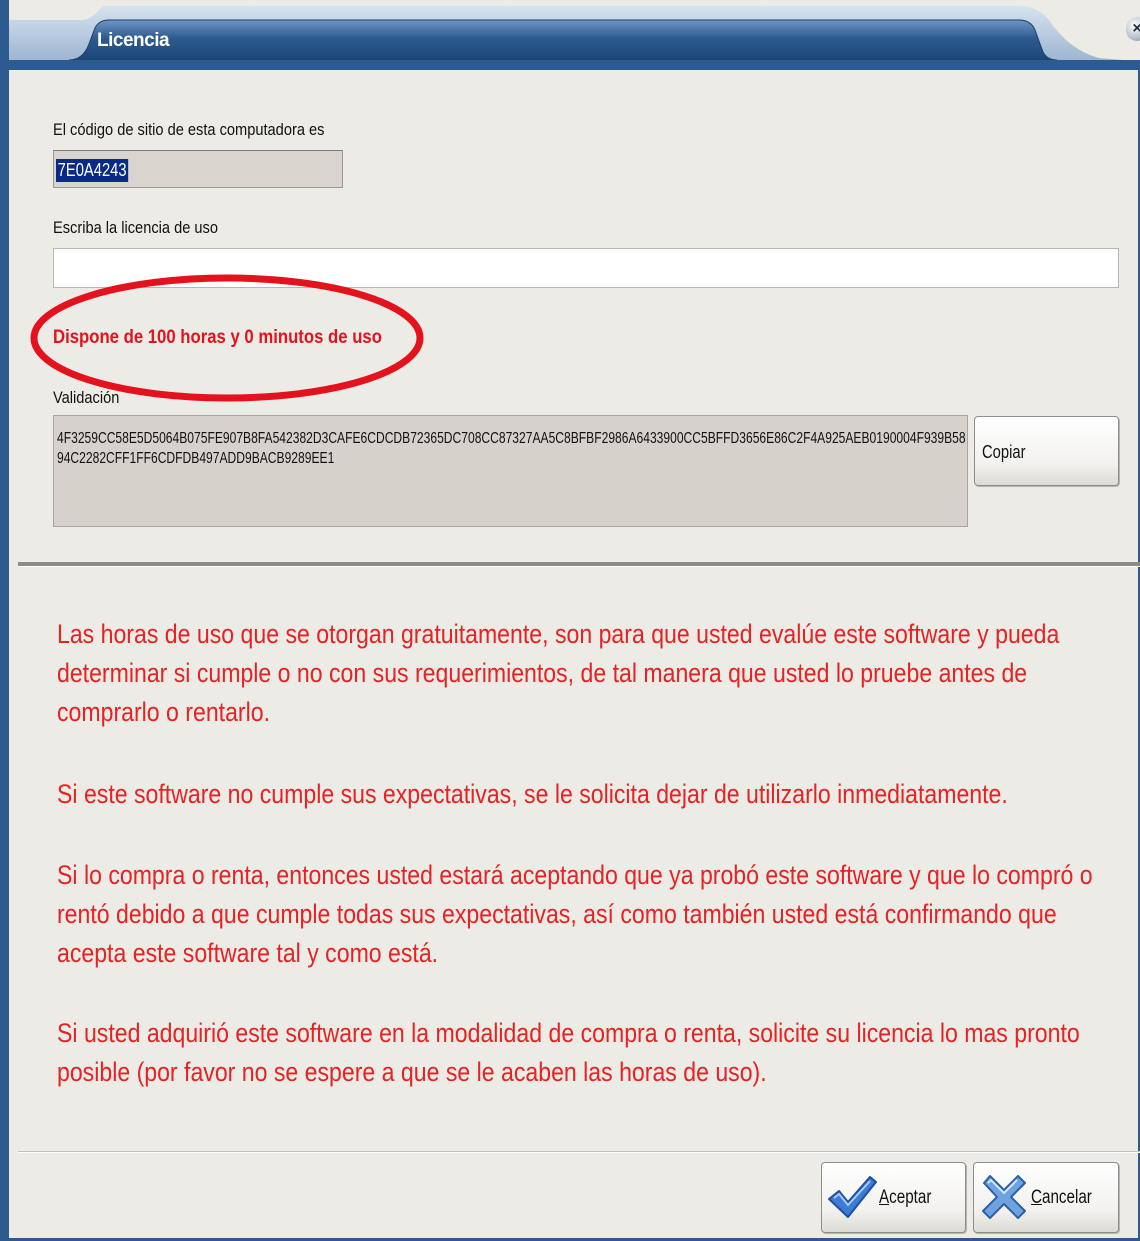 The image size is (1140, 1241). I want to click on section-divider, so click(579, 564).